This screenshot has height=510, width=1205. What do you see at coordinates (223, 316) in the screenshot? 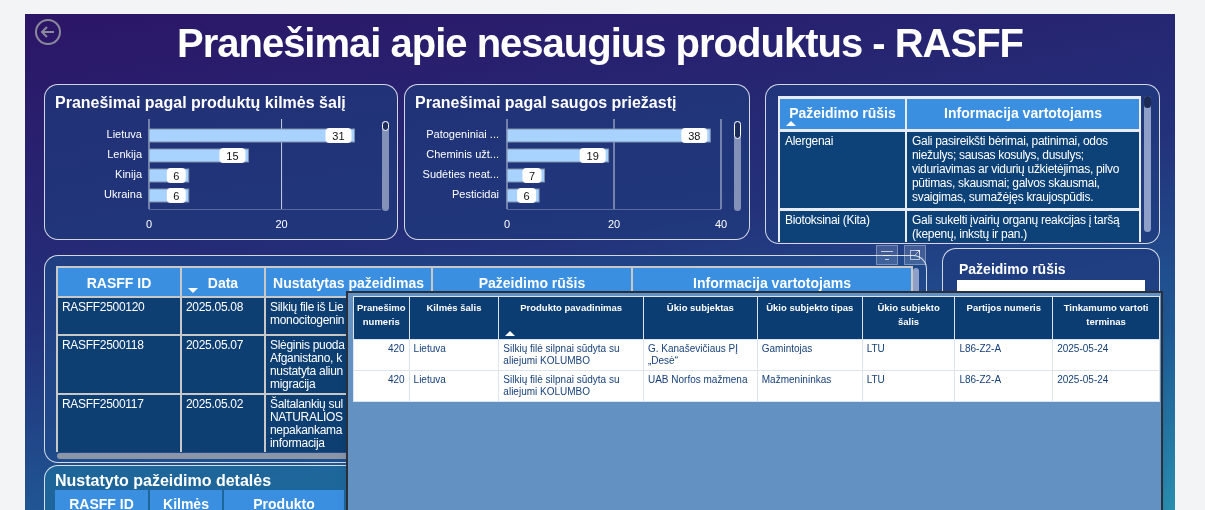
I see `table-cell: 2025.05.08` at bounding box center [223, 316].